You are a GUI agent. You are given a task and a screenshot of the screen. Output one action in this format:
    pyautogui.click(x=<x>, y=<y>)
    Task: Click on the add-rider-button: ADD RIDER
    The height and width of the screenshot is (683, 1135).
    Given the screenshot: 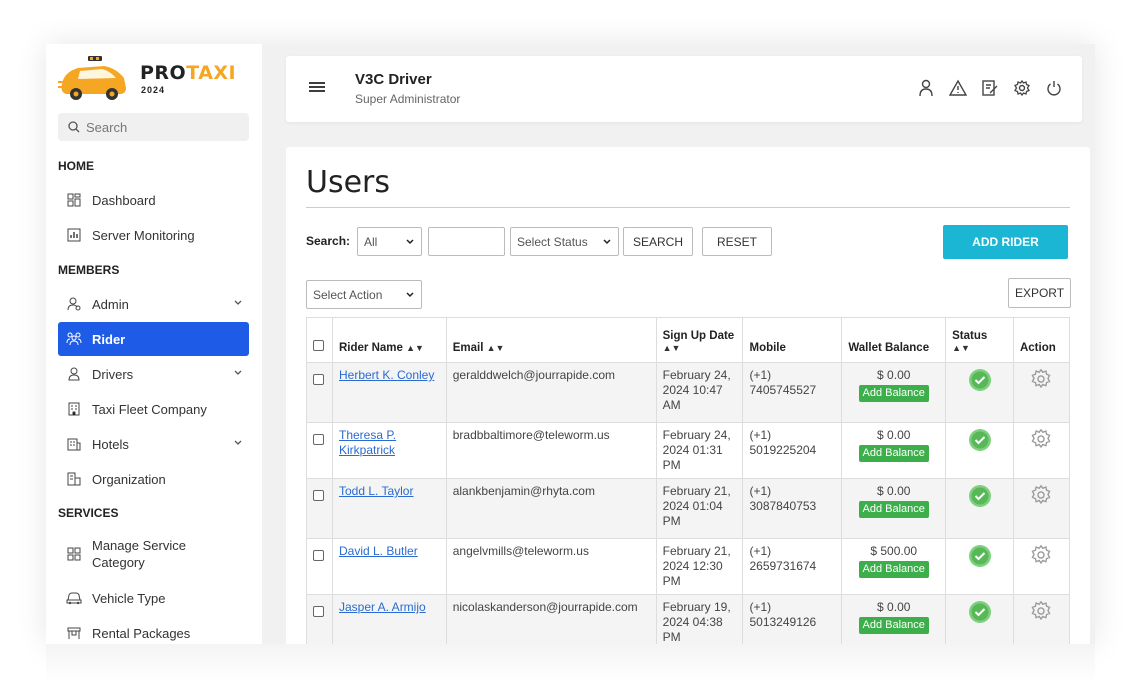 What is the action you would take?
    pyautogui.click(x=1005, y=242)
    